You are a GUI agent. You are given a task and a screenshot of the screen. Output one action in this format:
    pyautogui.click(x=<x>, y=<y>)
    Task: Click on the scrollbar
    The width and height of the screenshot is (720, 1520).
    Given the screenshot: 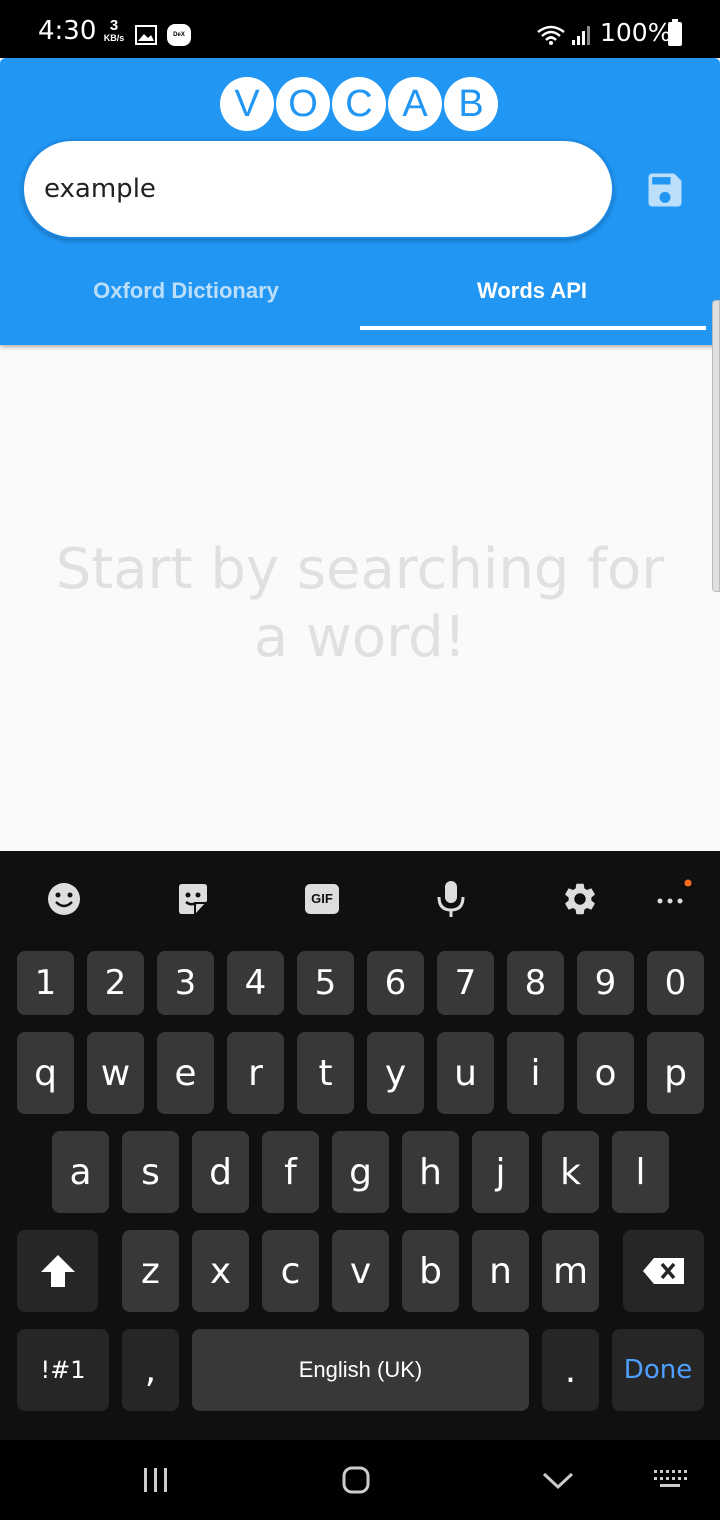 What is the action you would take?
    pyautogui.click(x=716, y=446)
    